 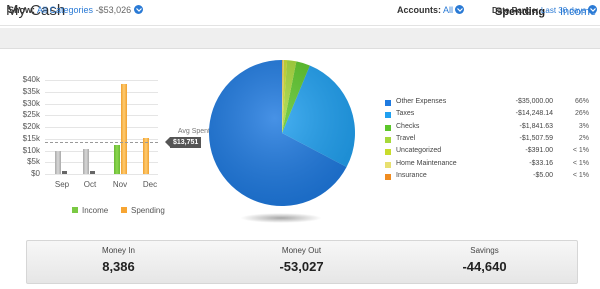 What do you see at coordinates (448, 10) in the screenshot?
I see `accounts-select: All` at bounding box center [448, 10].